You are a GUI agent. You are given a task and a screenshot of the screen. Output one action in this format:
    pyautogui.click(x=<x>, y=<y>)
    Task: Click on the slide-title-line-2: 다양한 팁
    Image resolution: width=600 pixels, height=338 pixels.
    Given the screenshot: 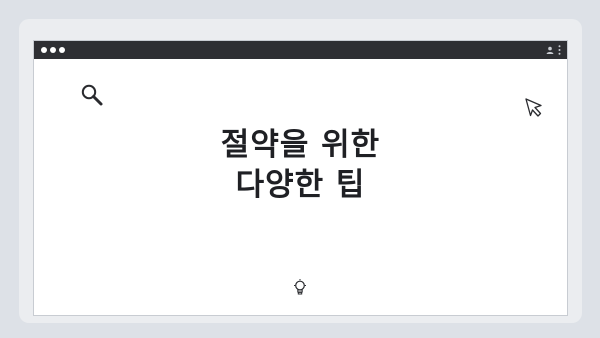 What is the action you would take?
    pyautogui.click(x=300, y=185)
    